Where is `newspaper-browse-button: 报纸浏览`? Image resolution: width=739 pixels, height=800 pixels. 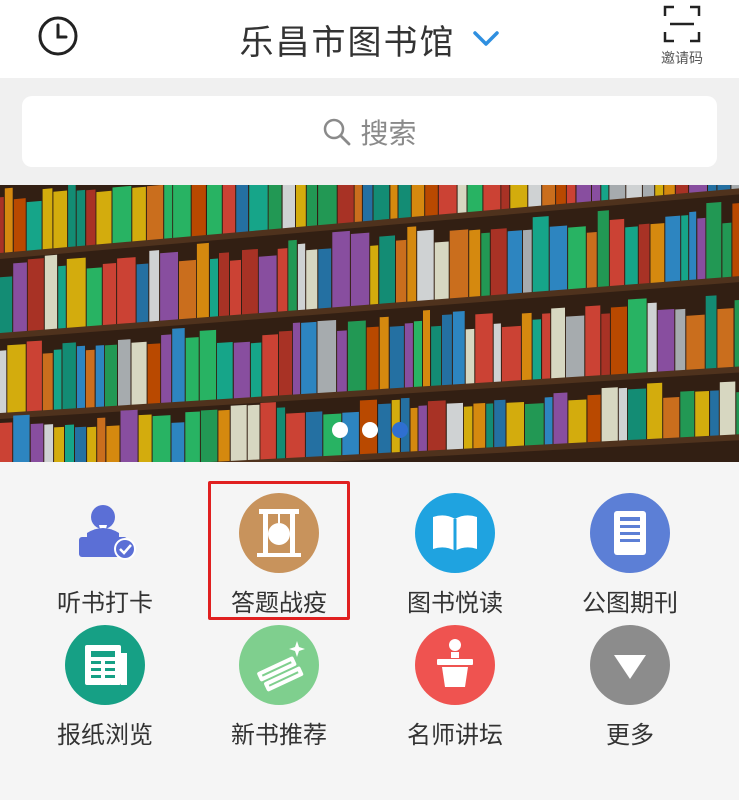
newspaper-browse-button: 报纸浏览 is located at coordinates (105, 690).